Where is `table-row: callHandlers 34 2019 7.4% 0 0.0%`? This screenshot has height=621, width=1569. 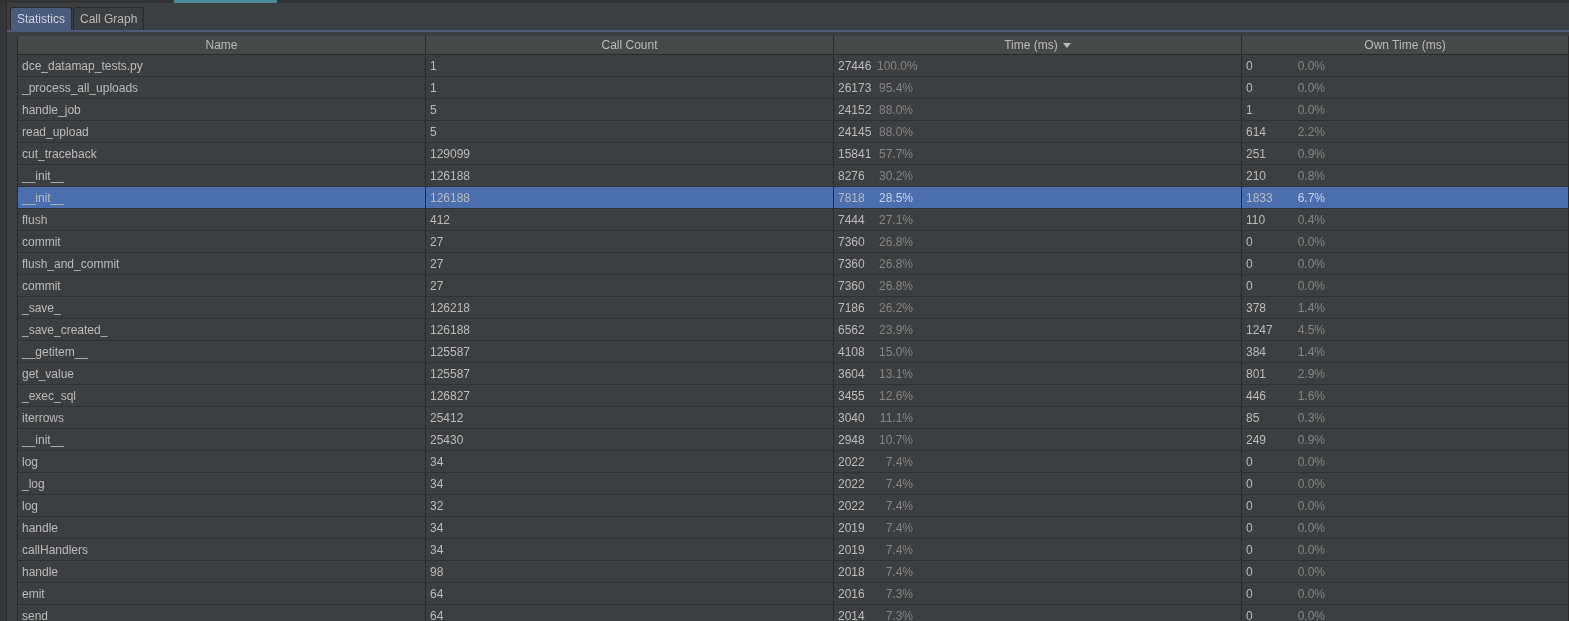 table-row: callHandlers 34 2019 7.4% 0 0.0% is located at coordinates (793, 550).